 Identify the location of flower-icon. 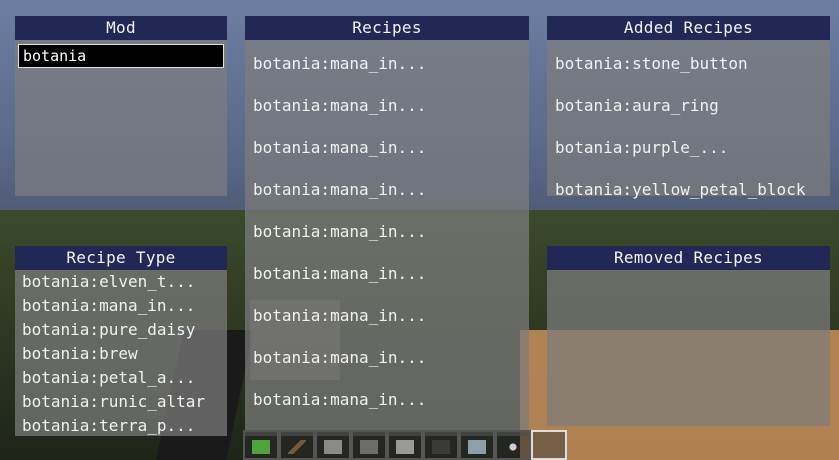
(513, 447).